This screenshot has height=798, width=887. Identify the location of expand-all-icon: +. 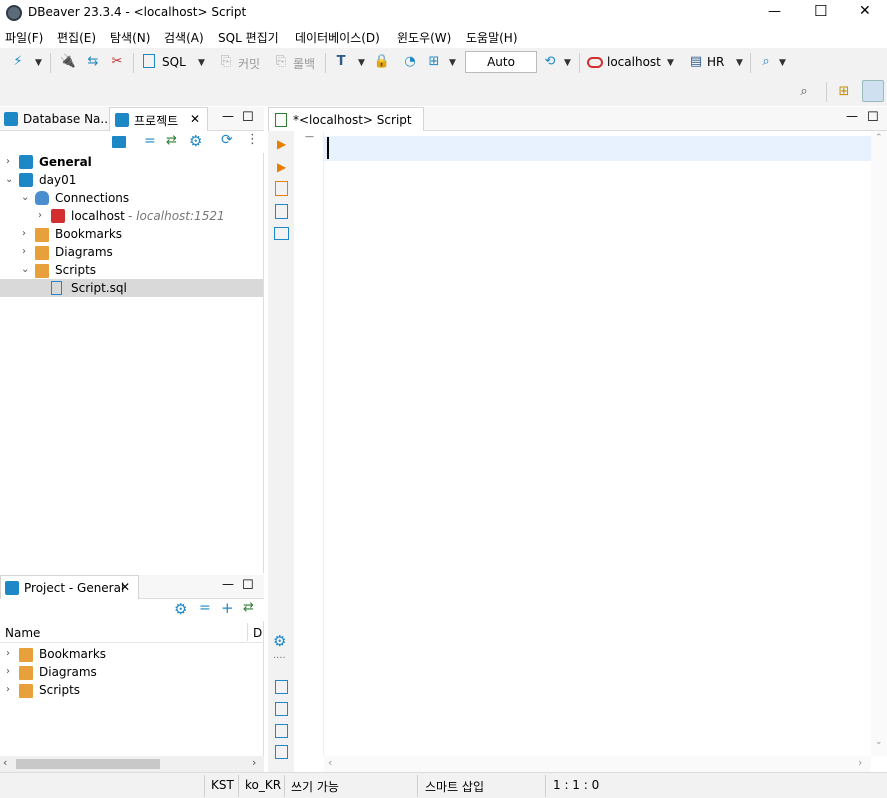
(227, 608).